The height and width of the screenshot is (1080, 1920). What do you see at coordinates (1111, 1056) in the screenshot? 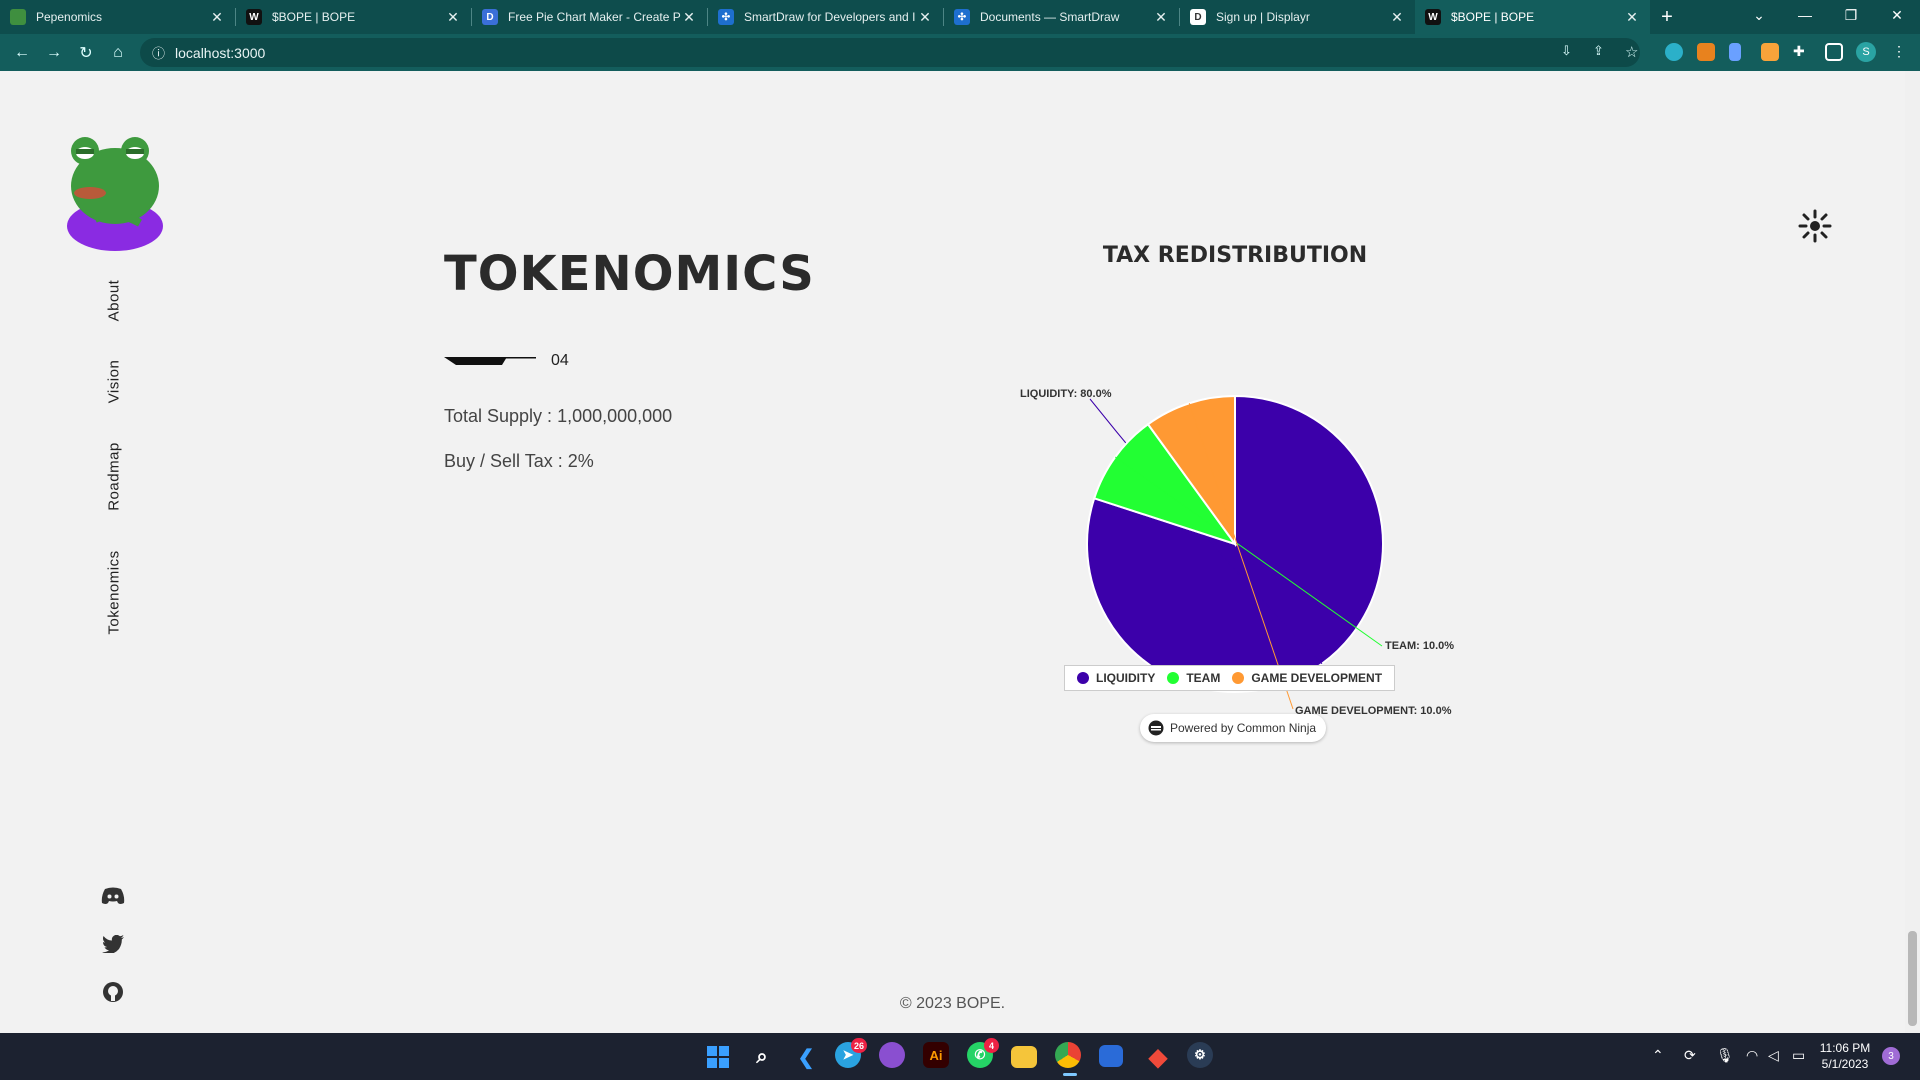
I see `store-icon` at bounding box center [1111, 1056].